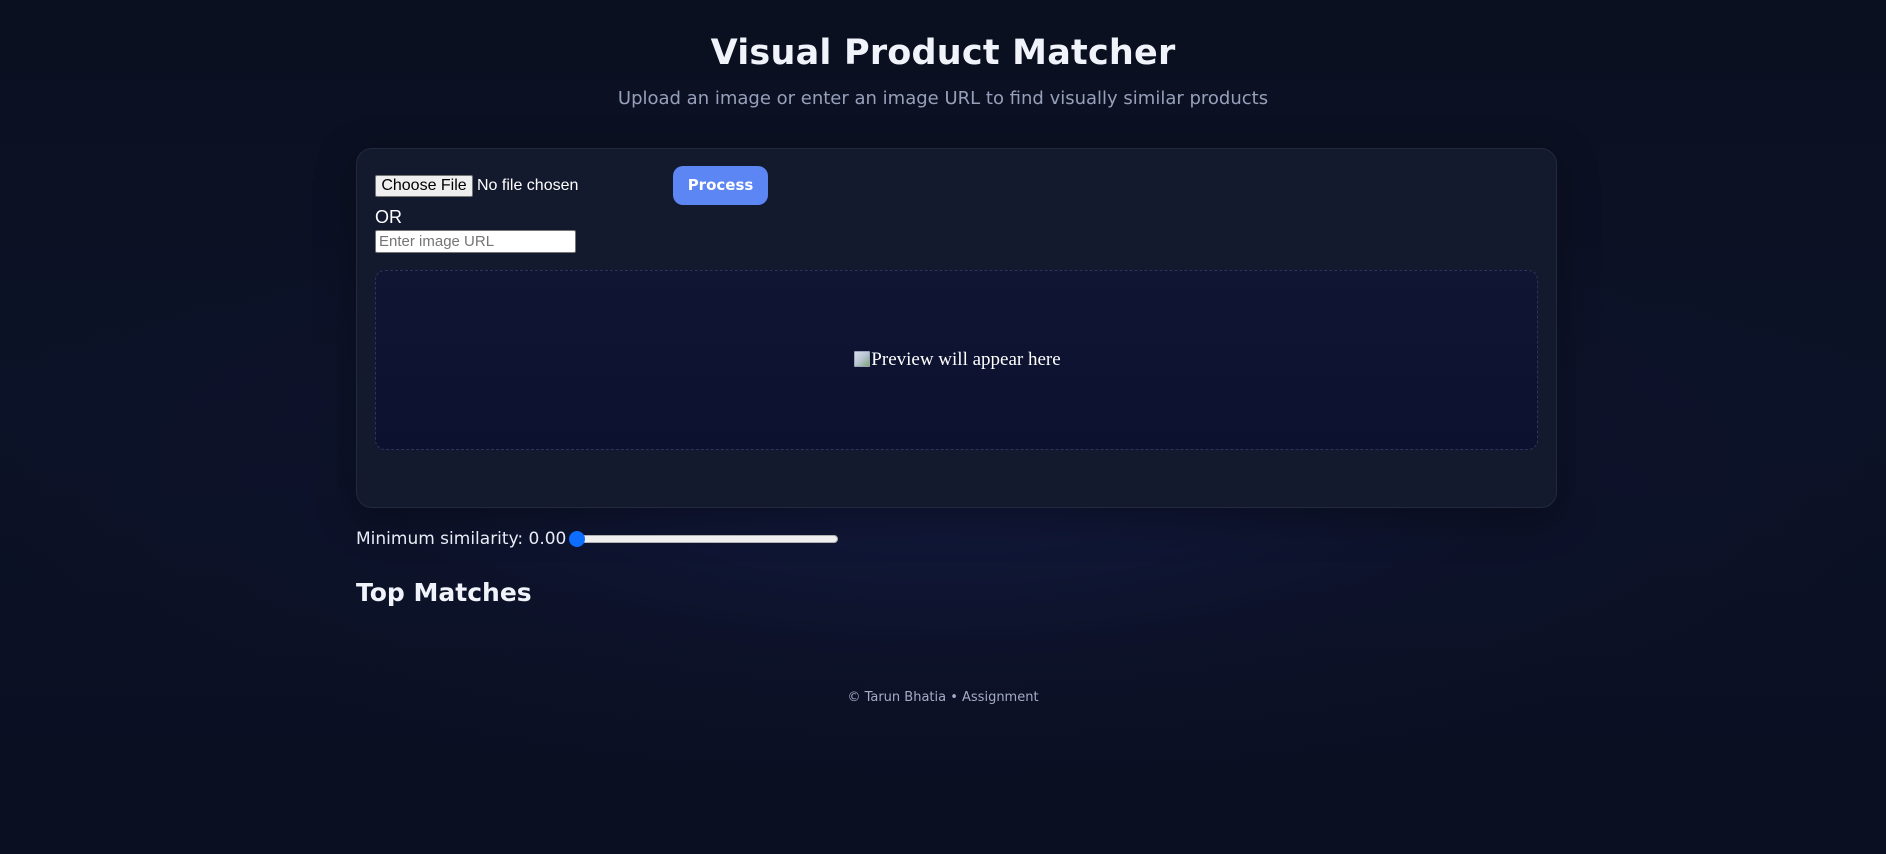 This screenshot has width=1886, height=854. What do you see at coordinates (528, 185) in the screenshot?
I see `file-status-text: No file chosen` at bounding box center [528, 185].